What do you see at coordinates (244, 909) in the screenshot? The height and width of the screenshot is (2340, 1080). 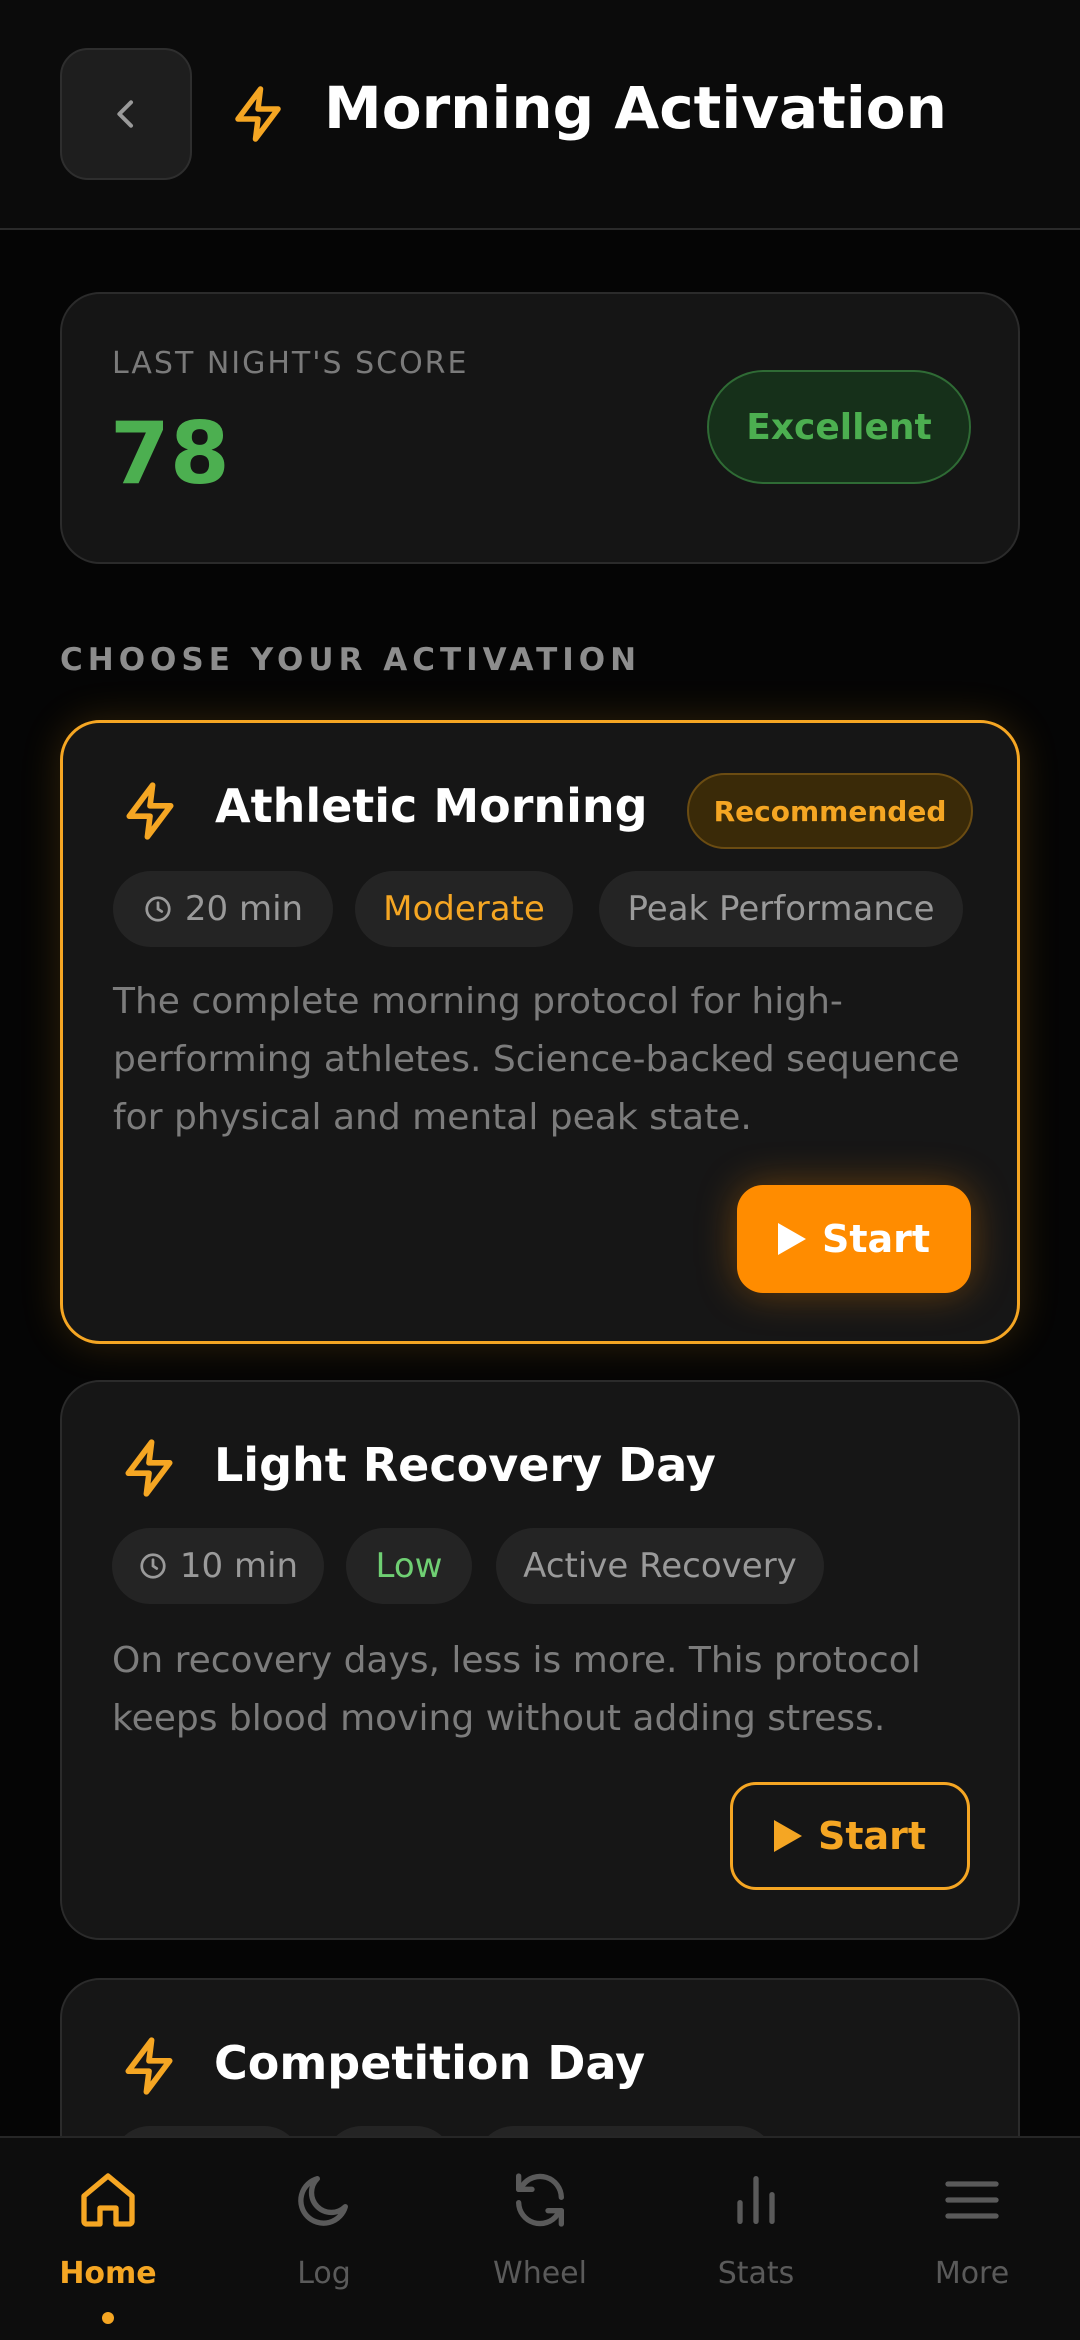 I see `duration-text: 20 min` at bounding box center [244, 909].